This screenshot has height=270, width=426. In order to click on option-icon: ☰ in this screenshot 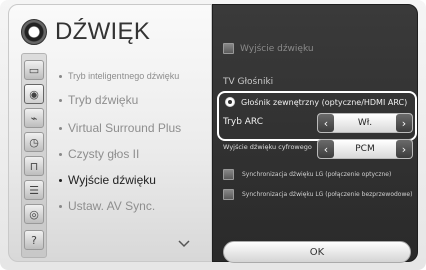, I will do `click(34, 190)`.